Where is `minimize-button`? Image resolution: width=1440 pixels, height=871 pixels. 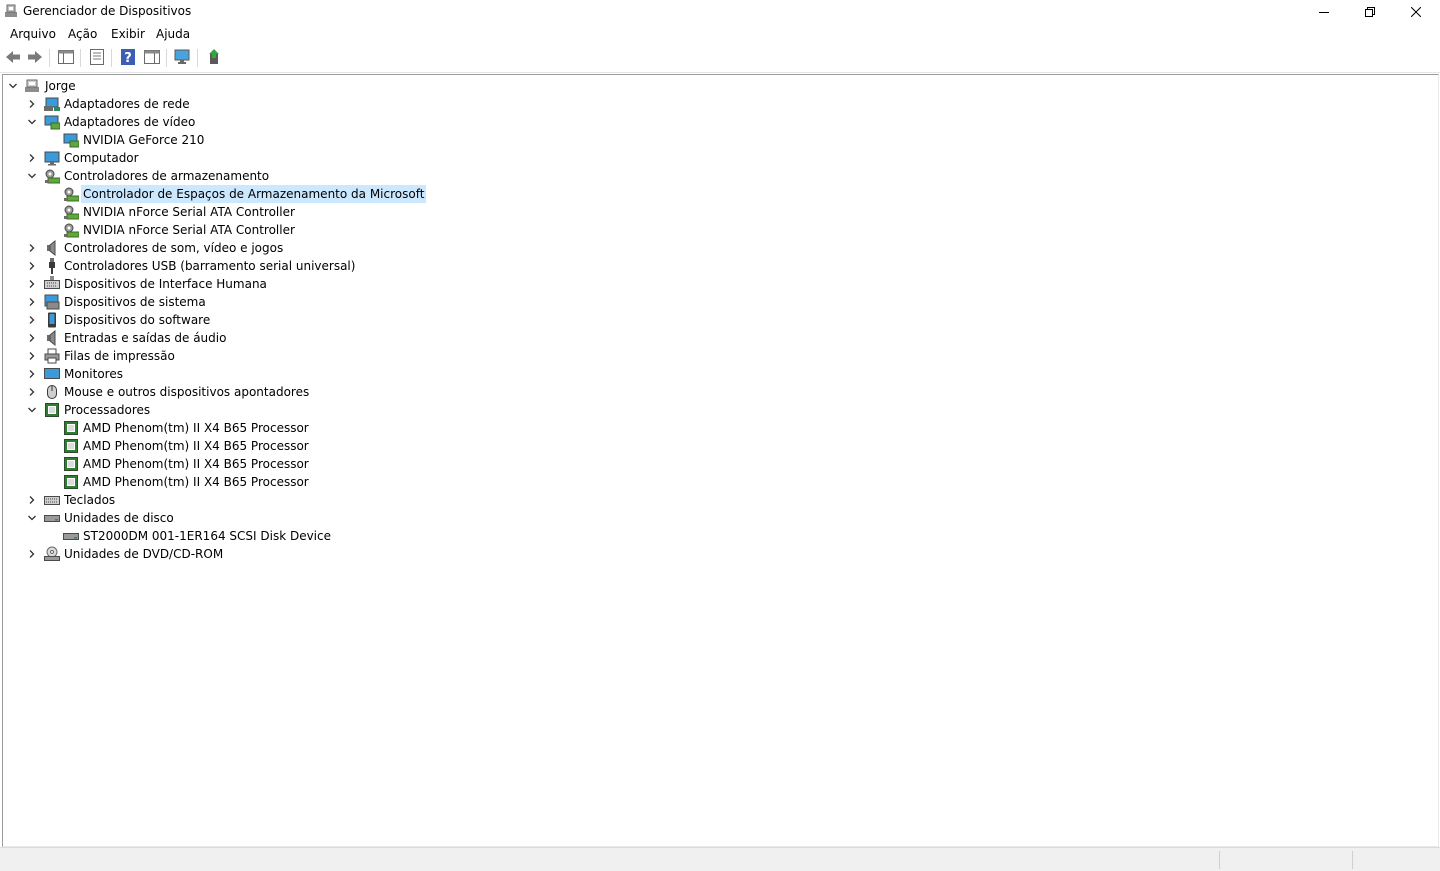
minimize-button is located at coordinates (1324, 12).